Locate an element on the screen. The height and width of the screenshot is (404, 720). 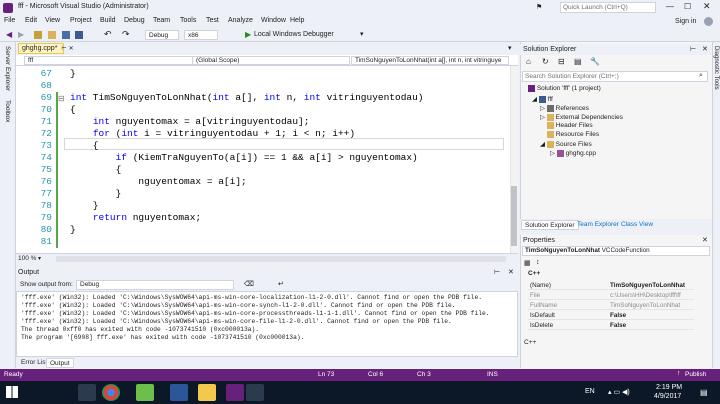
properties-object-select: TimSoNguyenToLonNhat VCCodeFunction is located at coordinates (616, 251).